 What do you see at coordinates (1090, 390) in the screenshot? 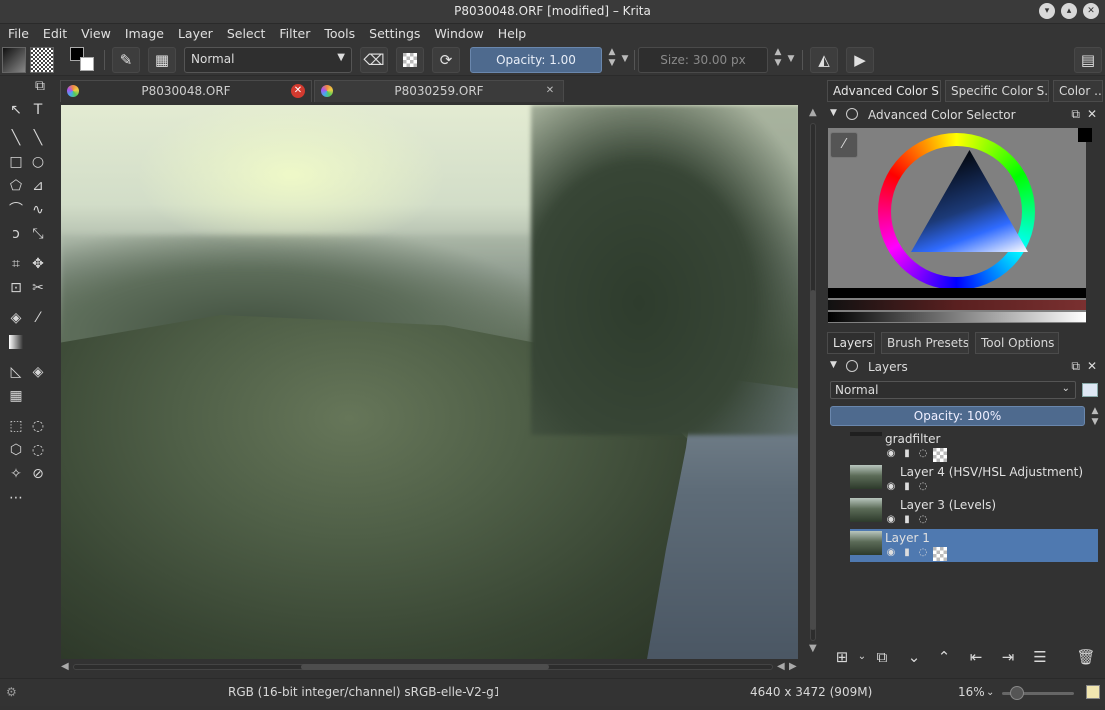
I see `layer-properties-icon` at bounding box center [1090, 390].